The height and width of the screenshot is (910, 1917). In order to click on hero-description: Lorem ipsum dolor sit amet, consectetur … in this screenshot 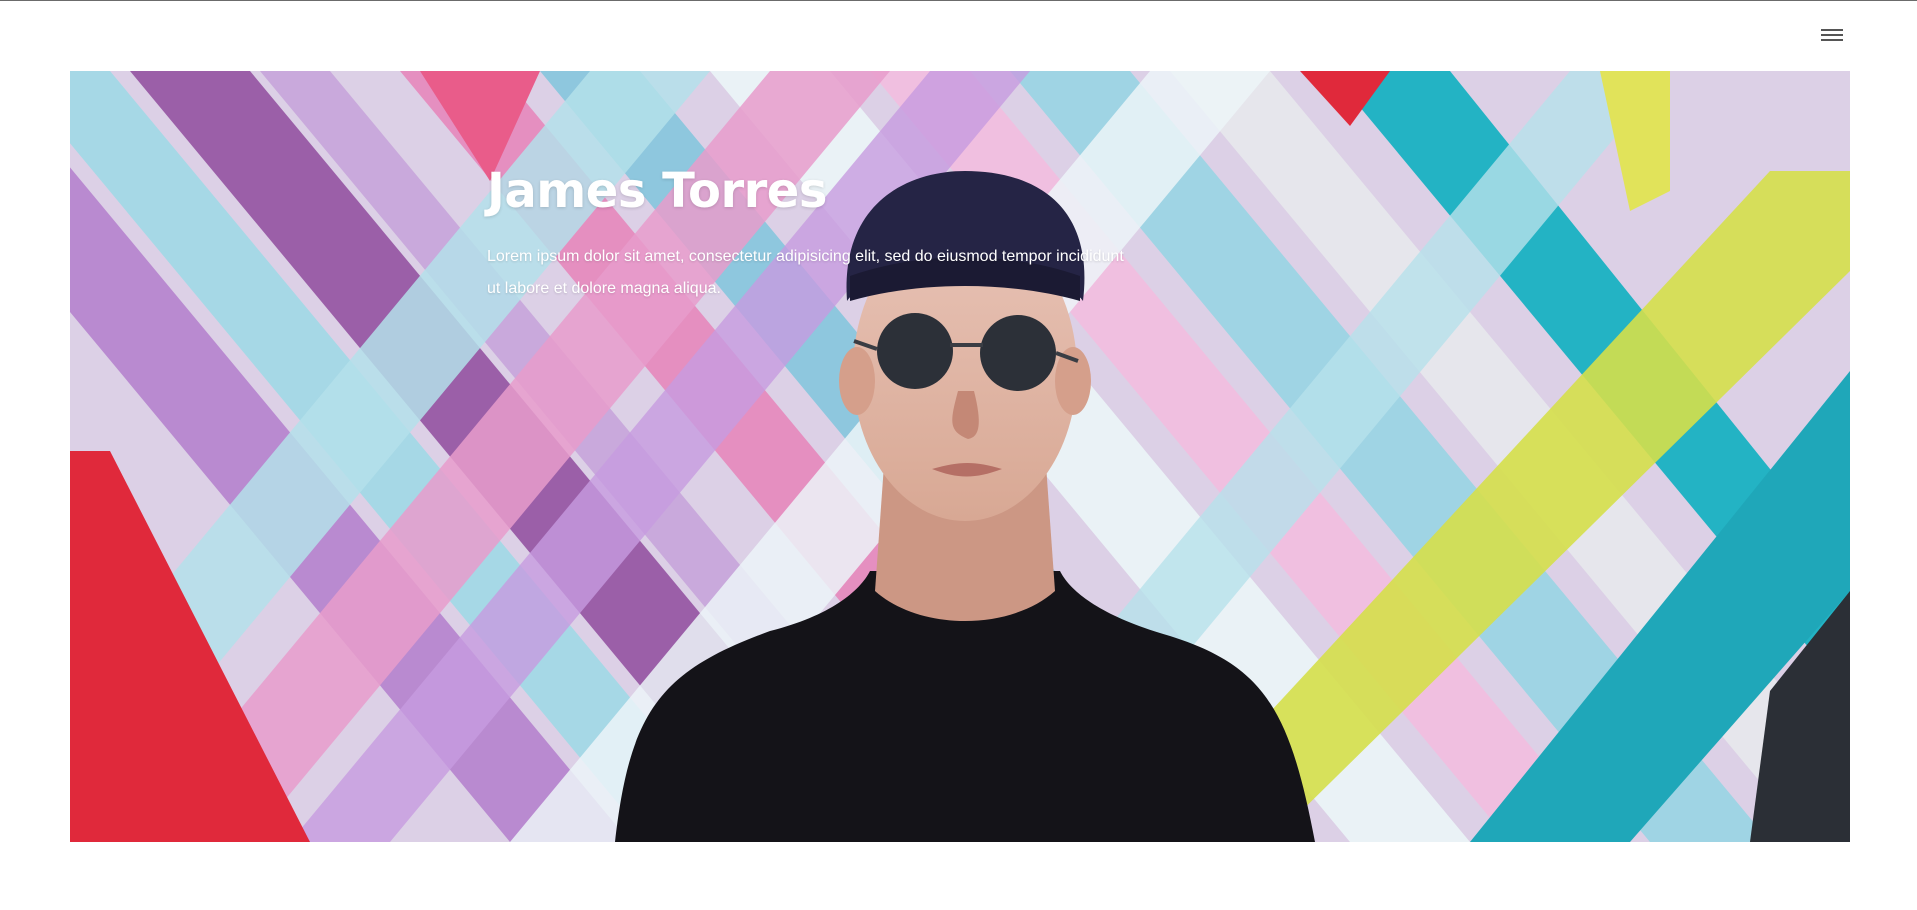, I will do `click(805, 272)`.